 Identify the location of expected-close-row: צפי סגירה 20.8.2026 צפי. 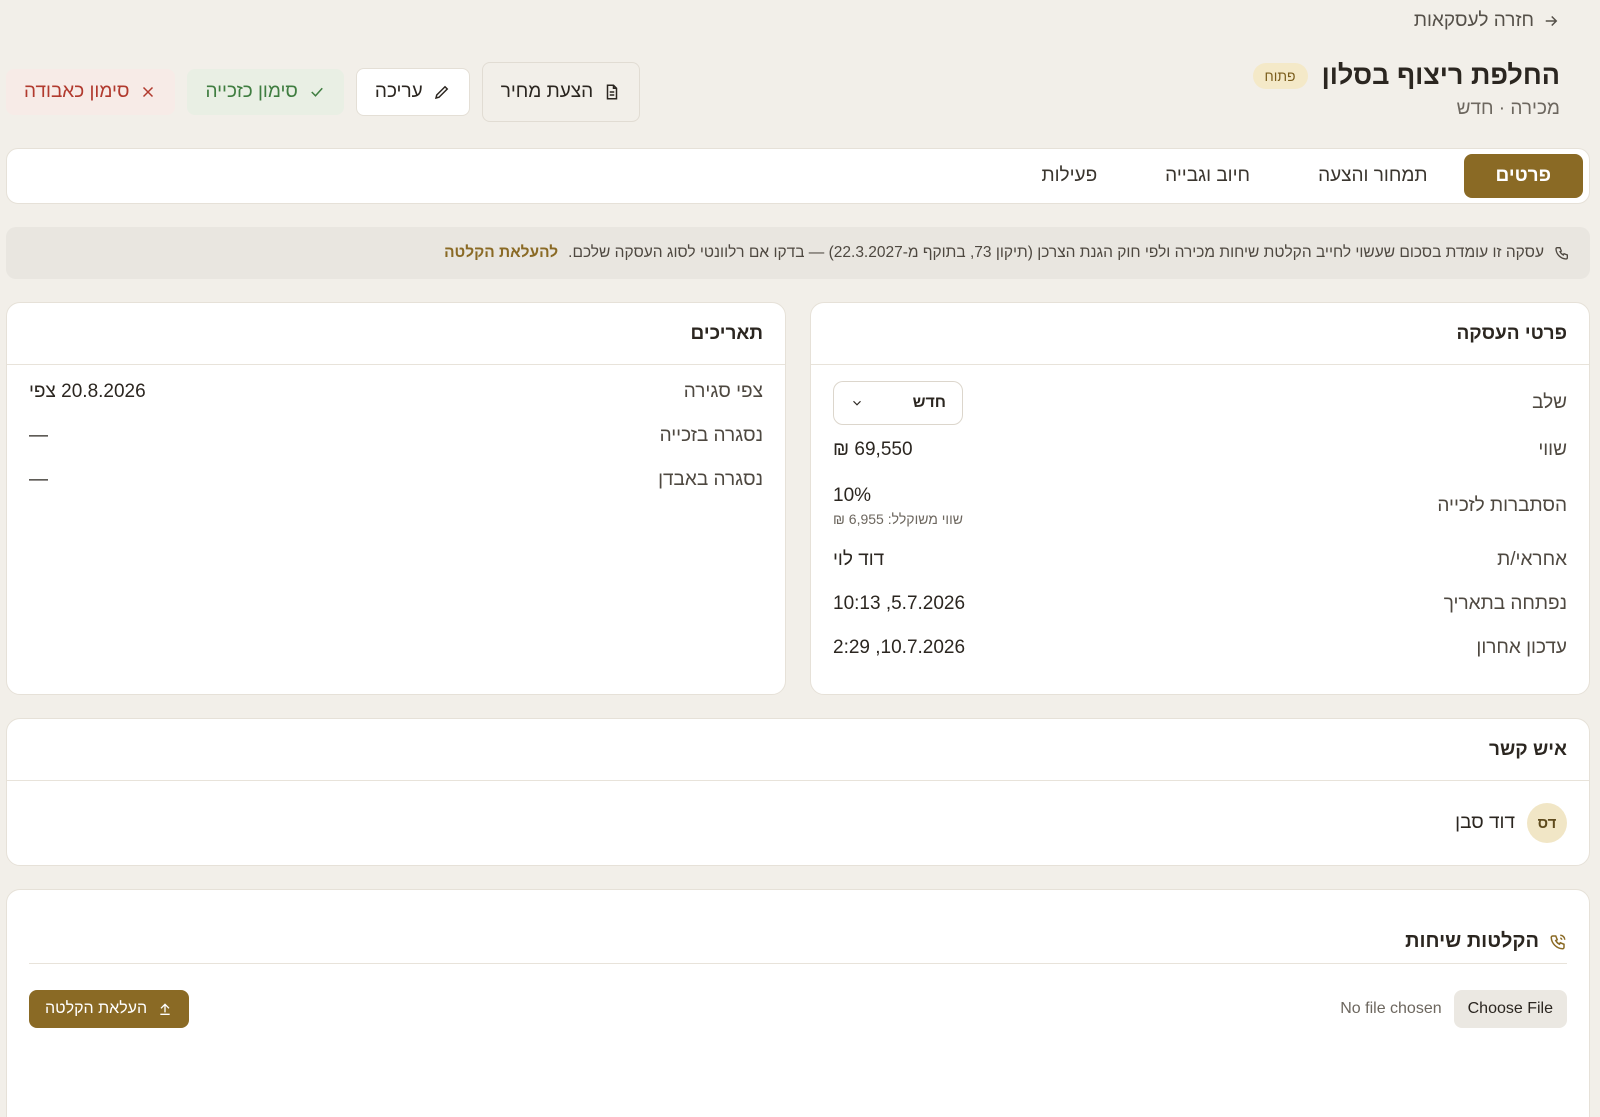
(396, 392).